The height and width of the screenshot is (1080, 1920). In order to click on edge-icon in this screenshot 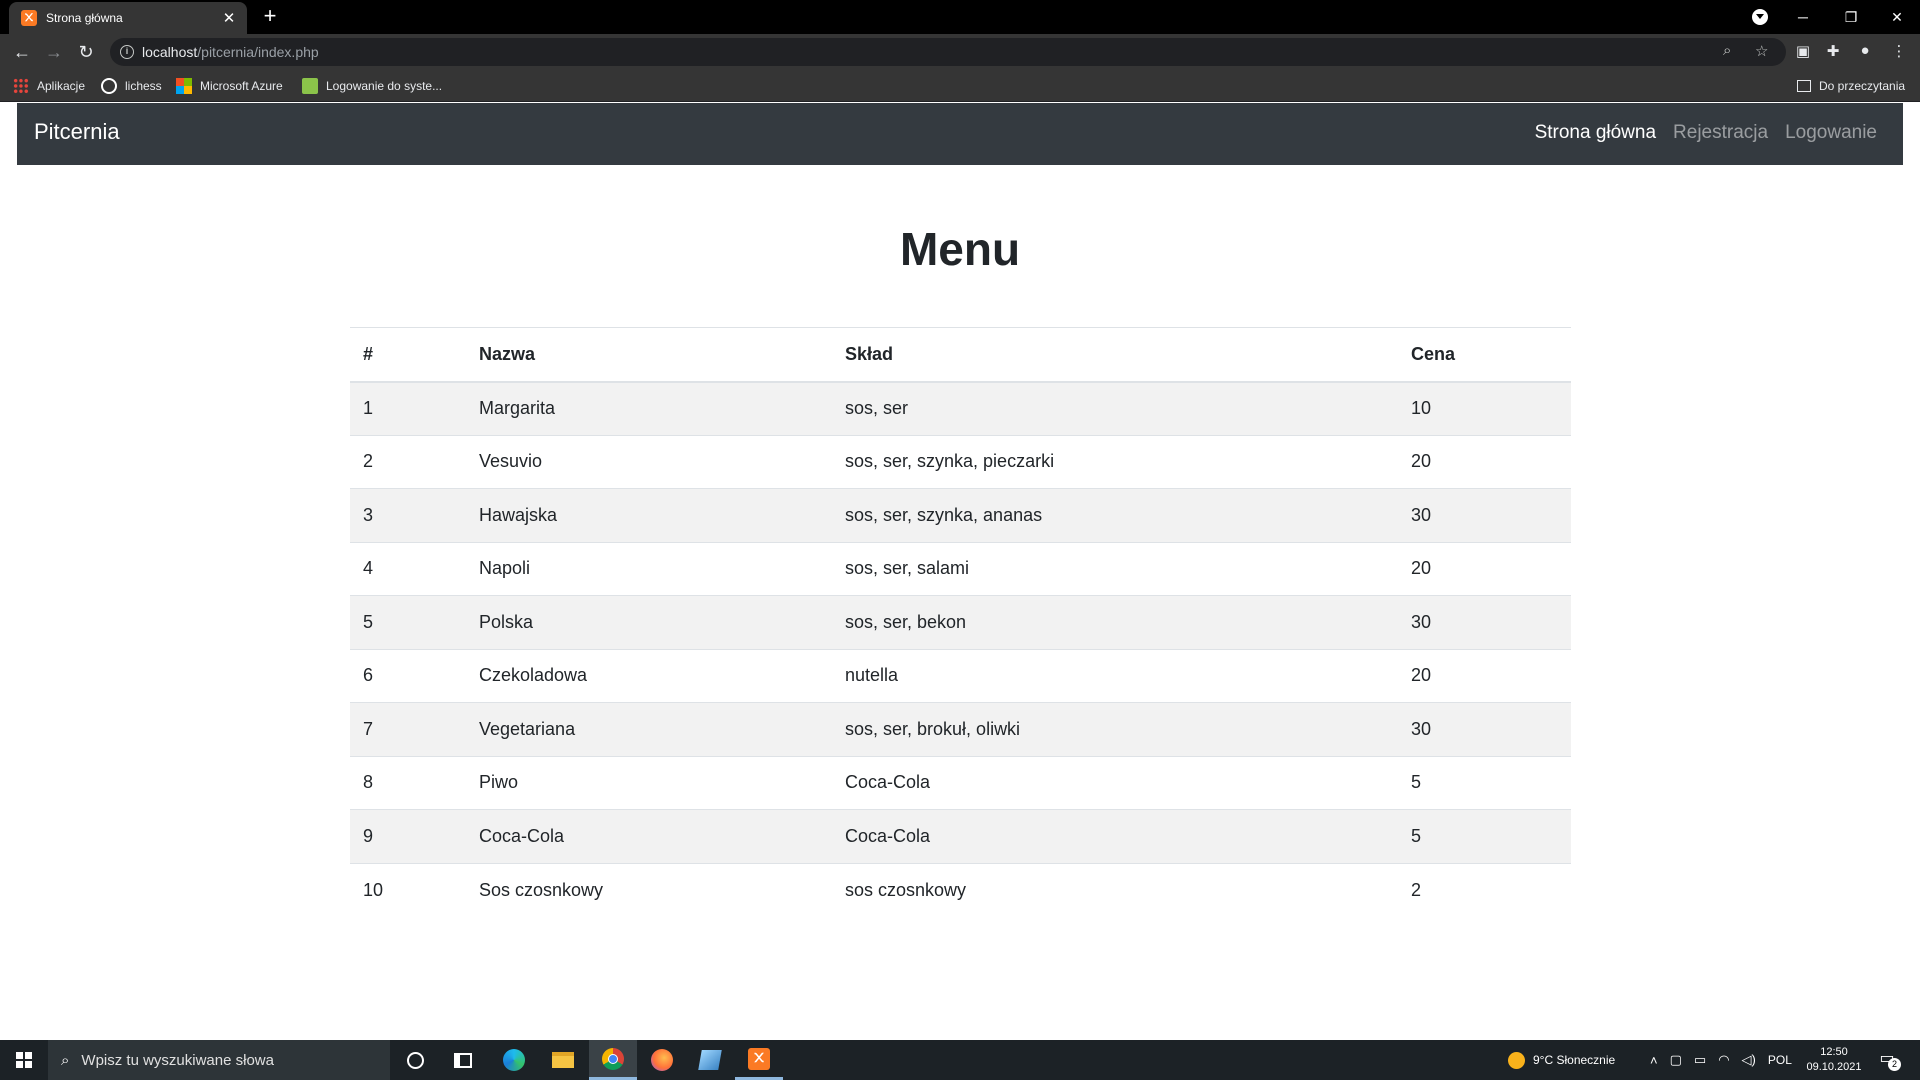, I will do `click(514, 1060)`.